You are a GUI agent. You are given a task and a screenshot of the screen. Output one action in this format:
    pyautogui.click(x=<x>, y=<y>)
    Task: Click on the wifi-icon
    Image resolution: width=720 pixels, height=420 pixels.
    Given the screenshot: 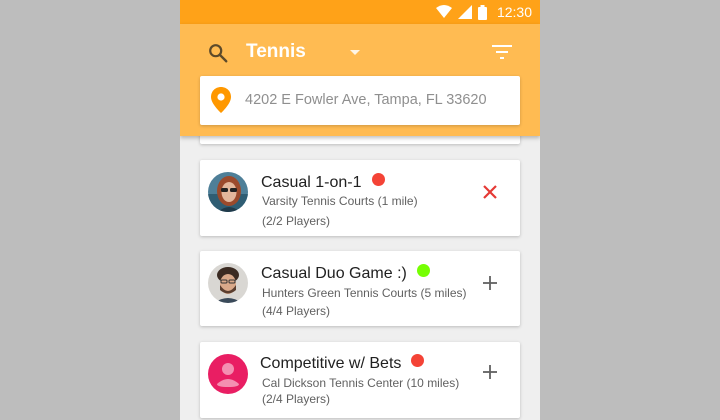 What is the action you would take?
    pyautogui.click(x=443, y=11)
    